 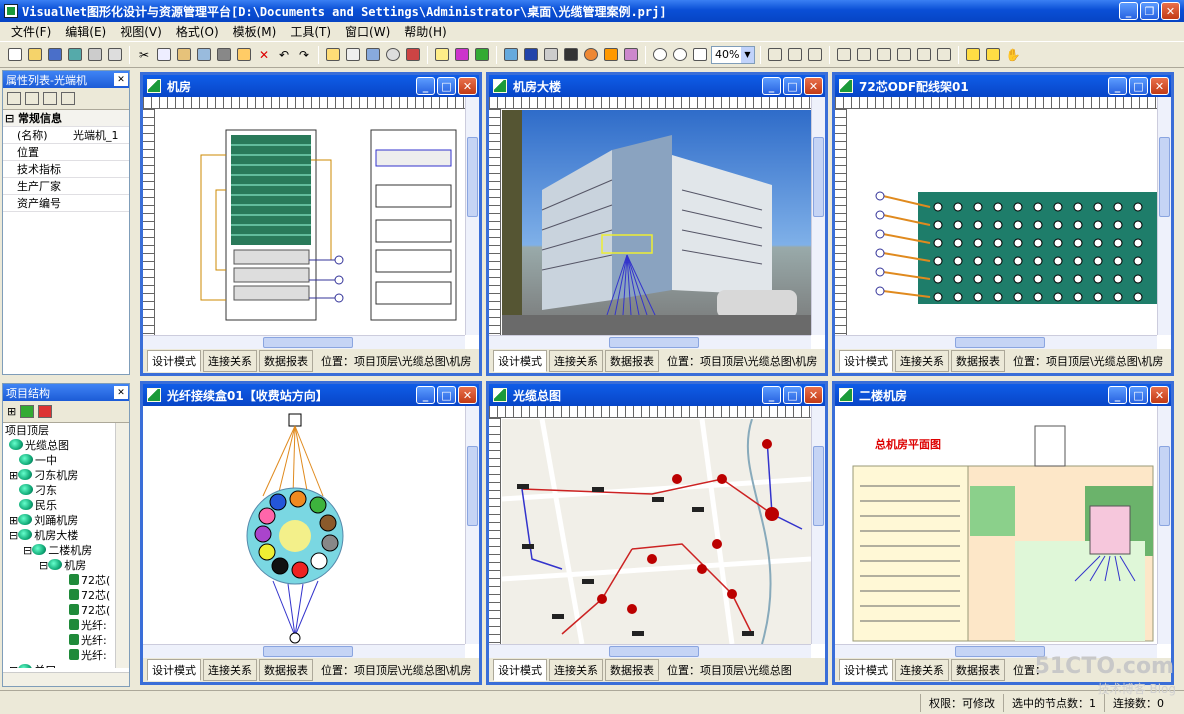 What do you see at coordinates (413, 55) in the screenshot?
I see `library-icon` at bounding box center [413, 55].